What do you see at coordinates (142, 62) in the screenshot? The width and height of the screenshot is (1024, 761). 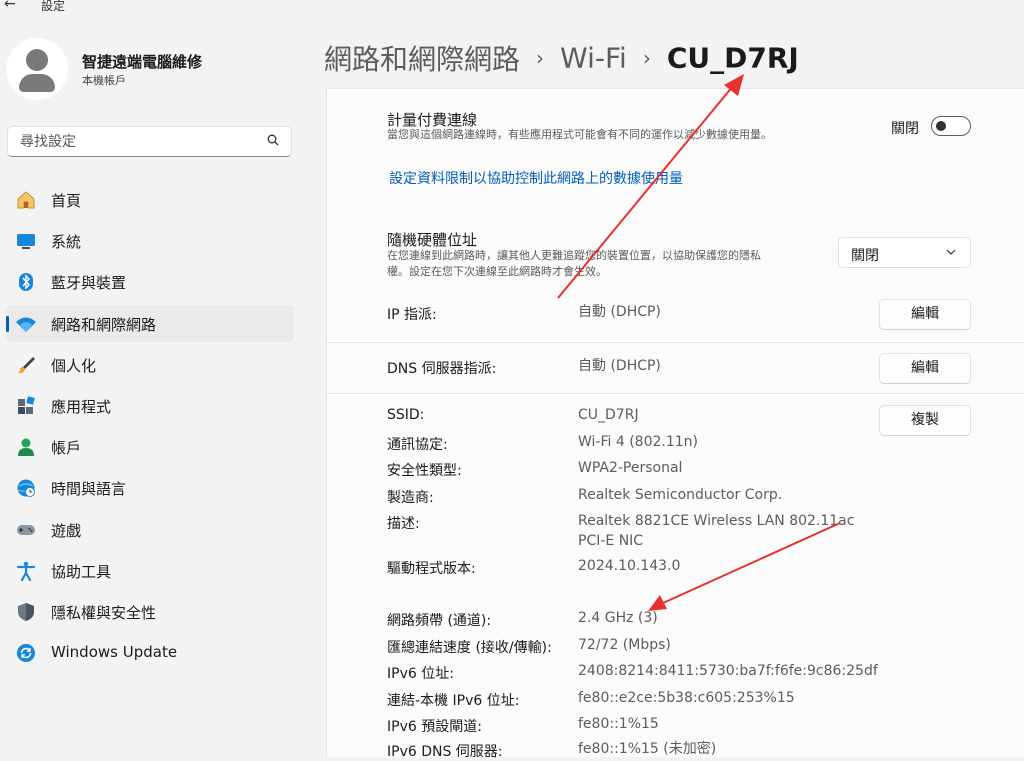 I see `profile-name: 智捷遠端電腦維修` at bounding box center [142, 62].